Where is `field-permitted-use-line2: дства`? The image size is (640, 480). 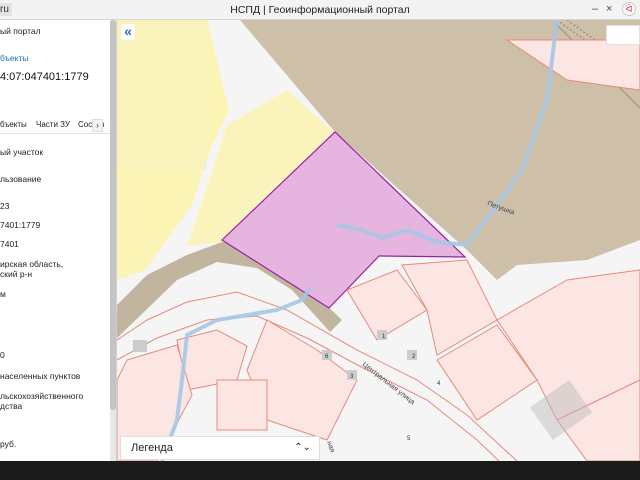
field-permitted-use-line2: дства is located at coordinates (11, 406).